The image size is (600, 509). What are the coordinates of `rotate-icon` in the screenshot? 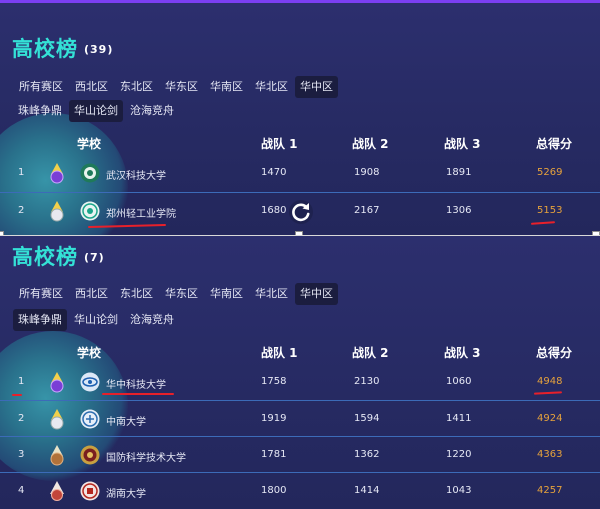 It's located at (301, 212).